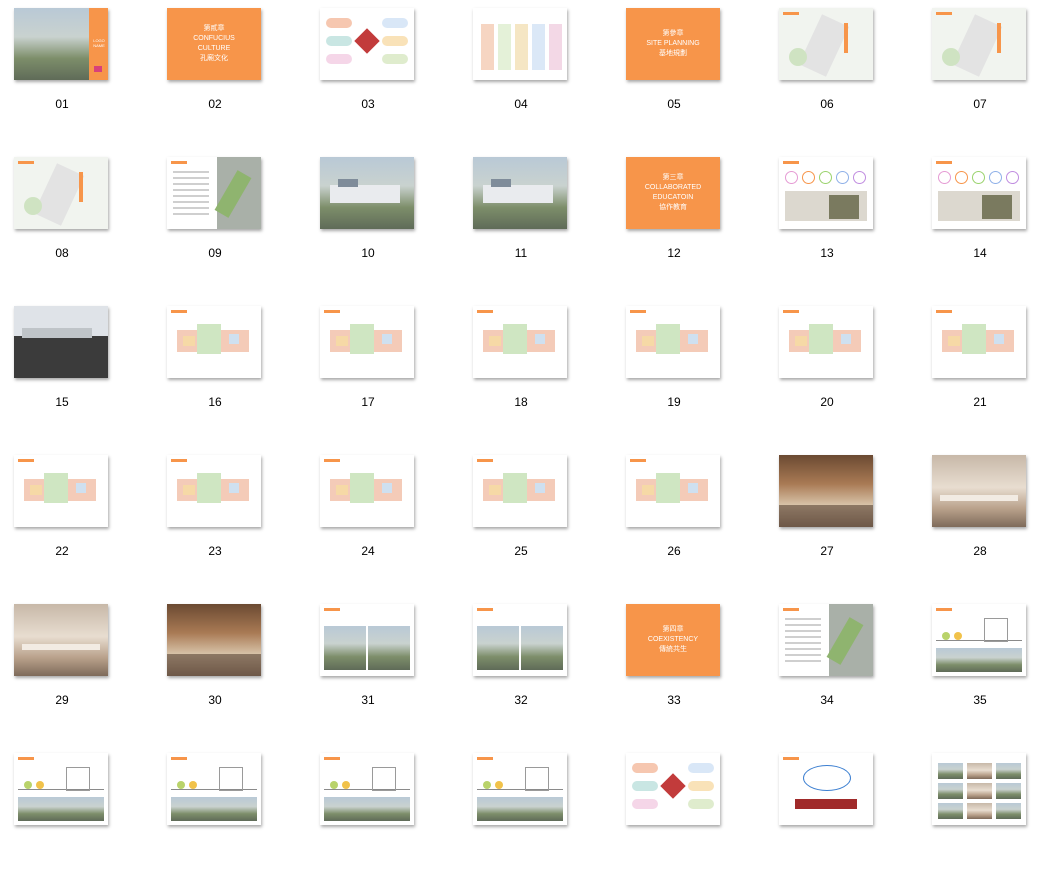  I want to click on slide-thumbnail-tile: 11, so click(531, 216).